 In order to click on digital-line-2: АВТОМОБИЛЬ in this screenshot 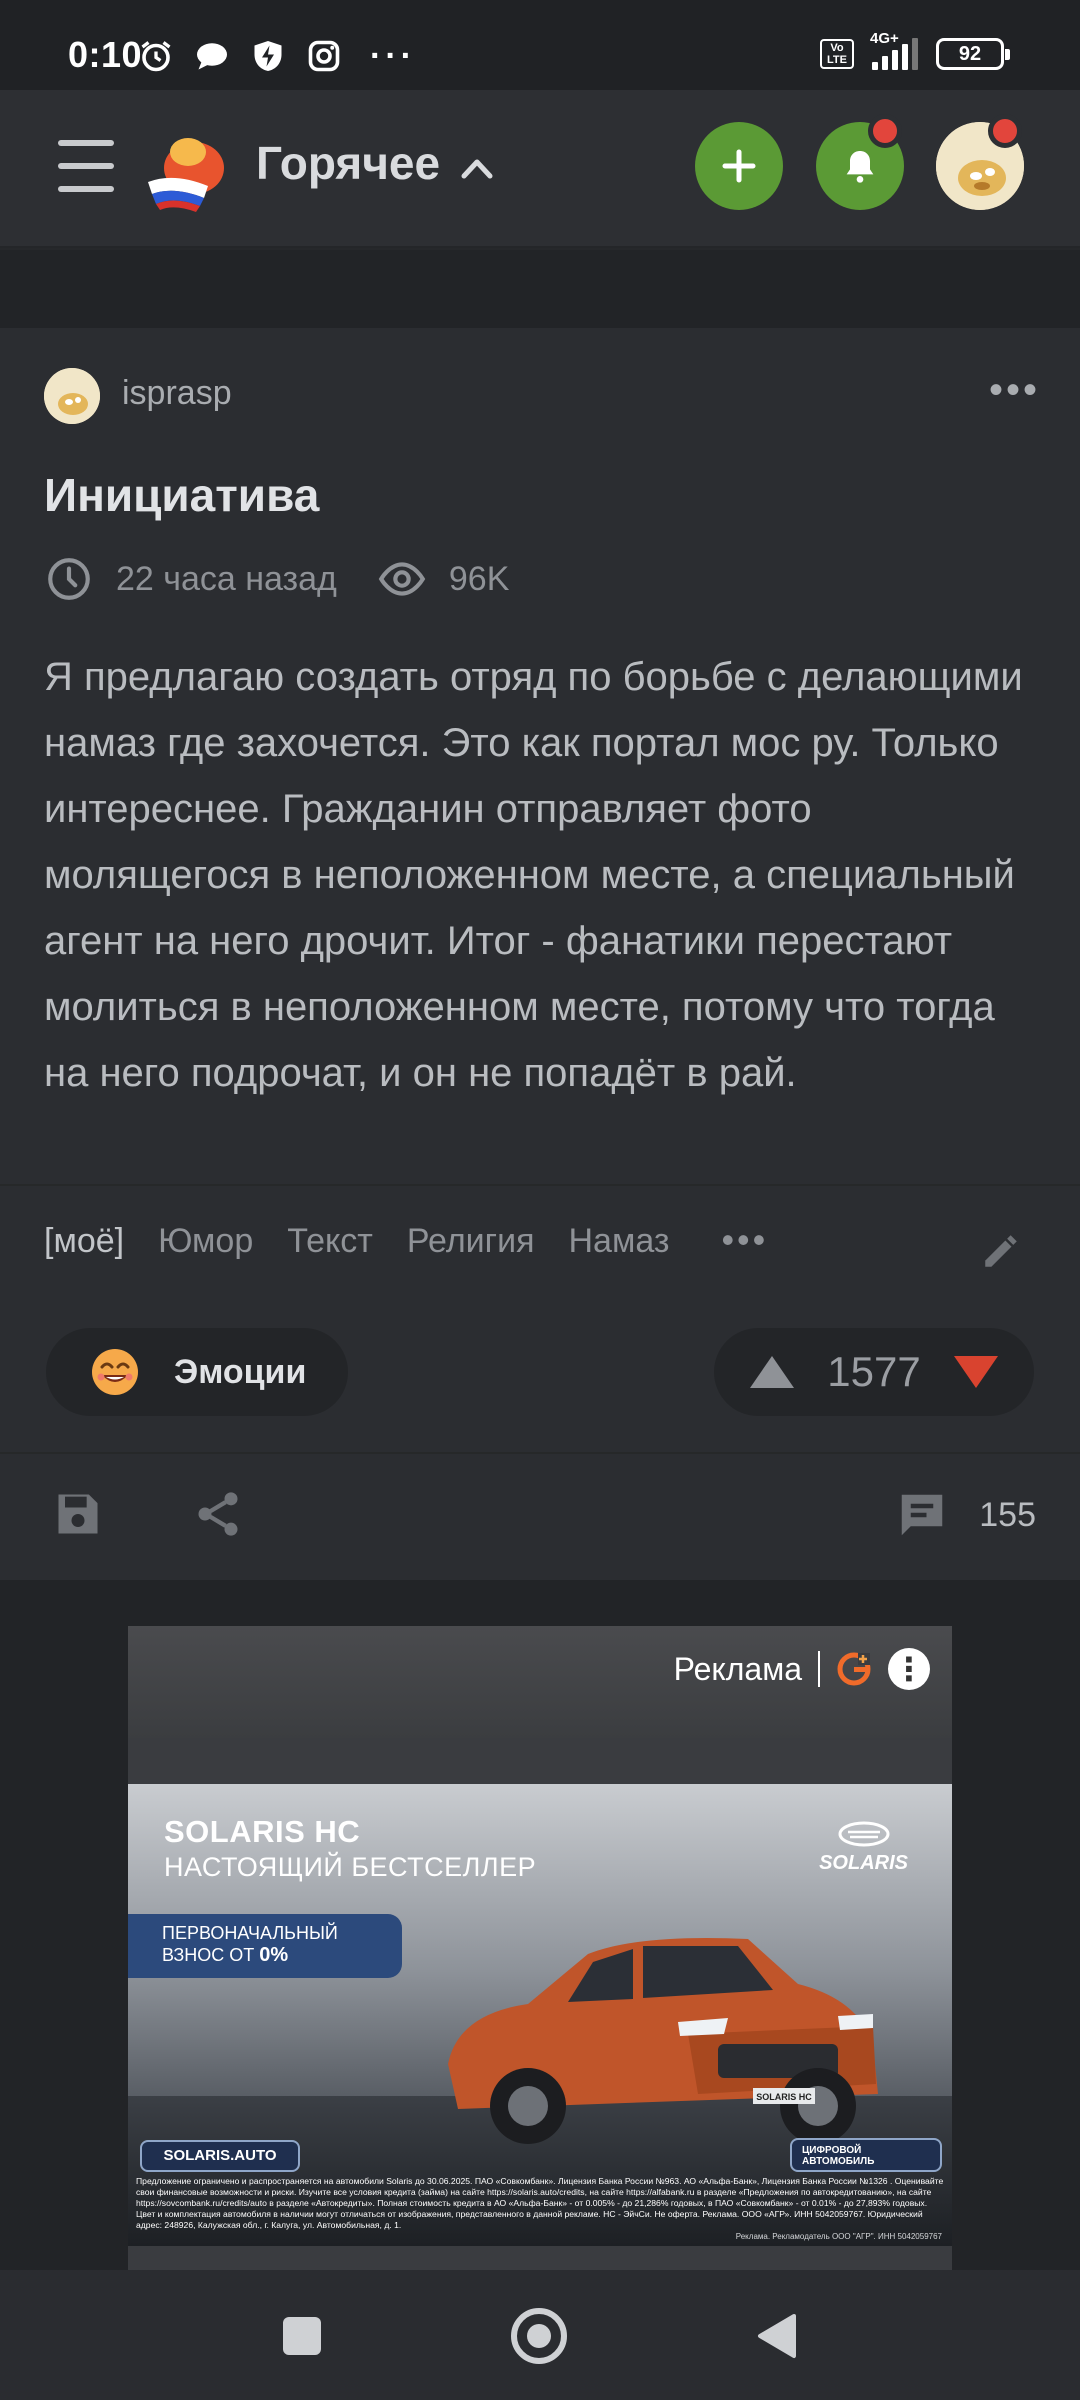, I will do `click(838, 2161)`.